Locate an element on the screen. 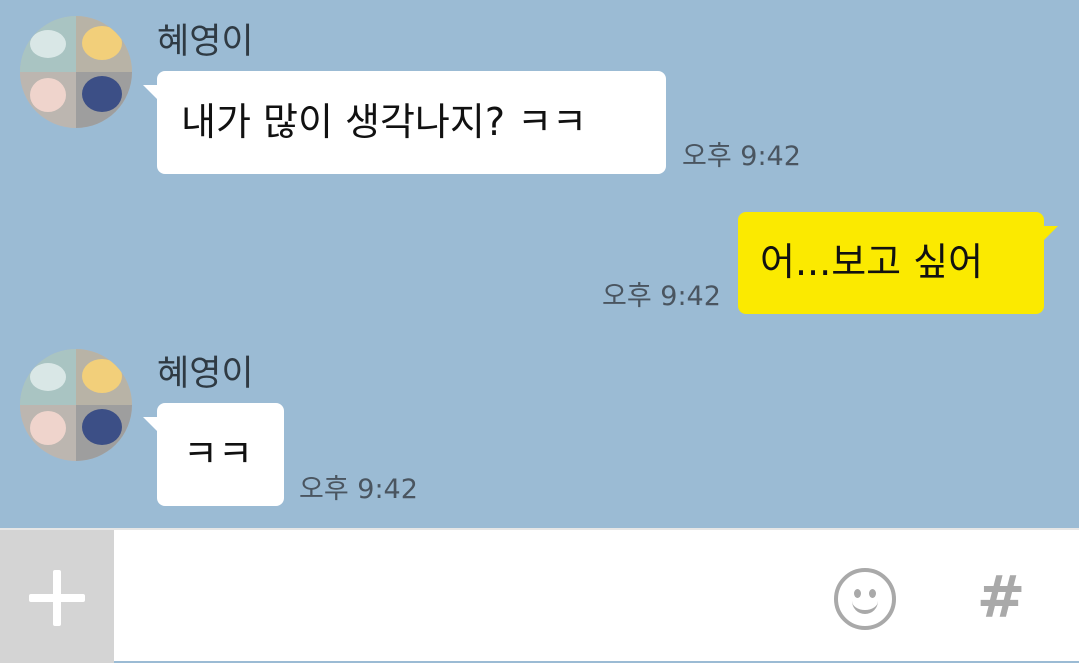 This screenshot has height=663, width=1079. message-text: 내가 많이 생각나지? ㅋㅋ is located at coordinates (384, 122).